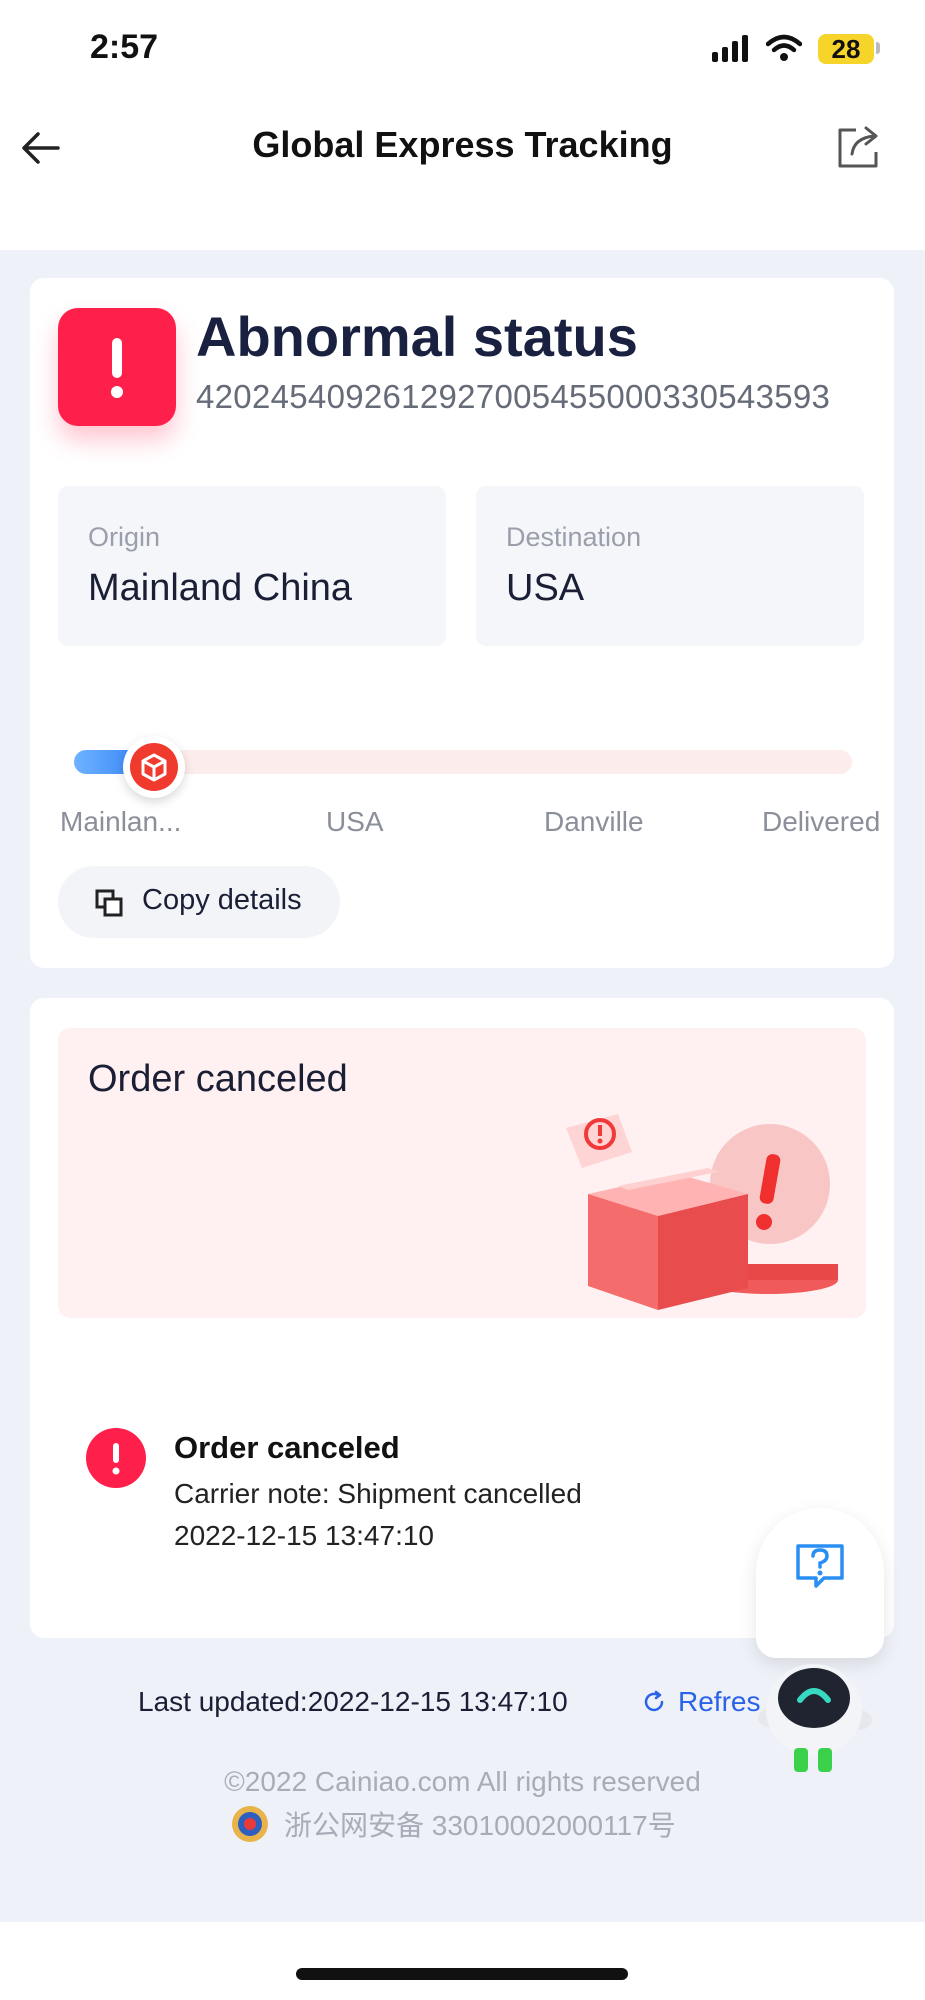 Image resolution: width=925 pixels, height=2000 pixels. What do you see at coordinates (304, 1535) in the screenshot?
I see `event-time: 2022-12-15 13:47:10` at bounding box center [304, 1535].